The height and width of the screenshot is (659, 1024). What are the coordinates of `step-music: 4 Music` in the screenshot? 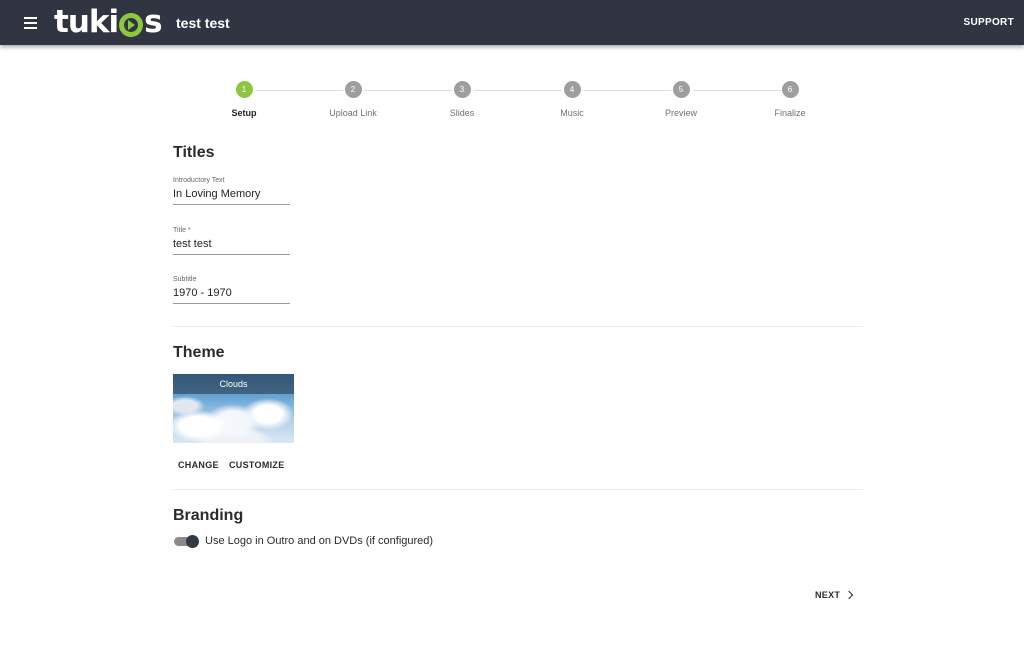 It's located at (572, 99).